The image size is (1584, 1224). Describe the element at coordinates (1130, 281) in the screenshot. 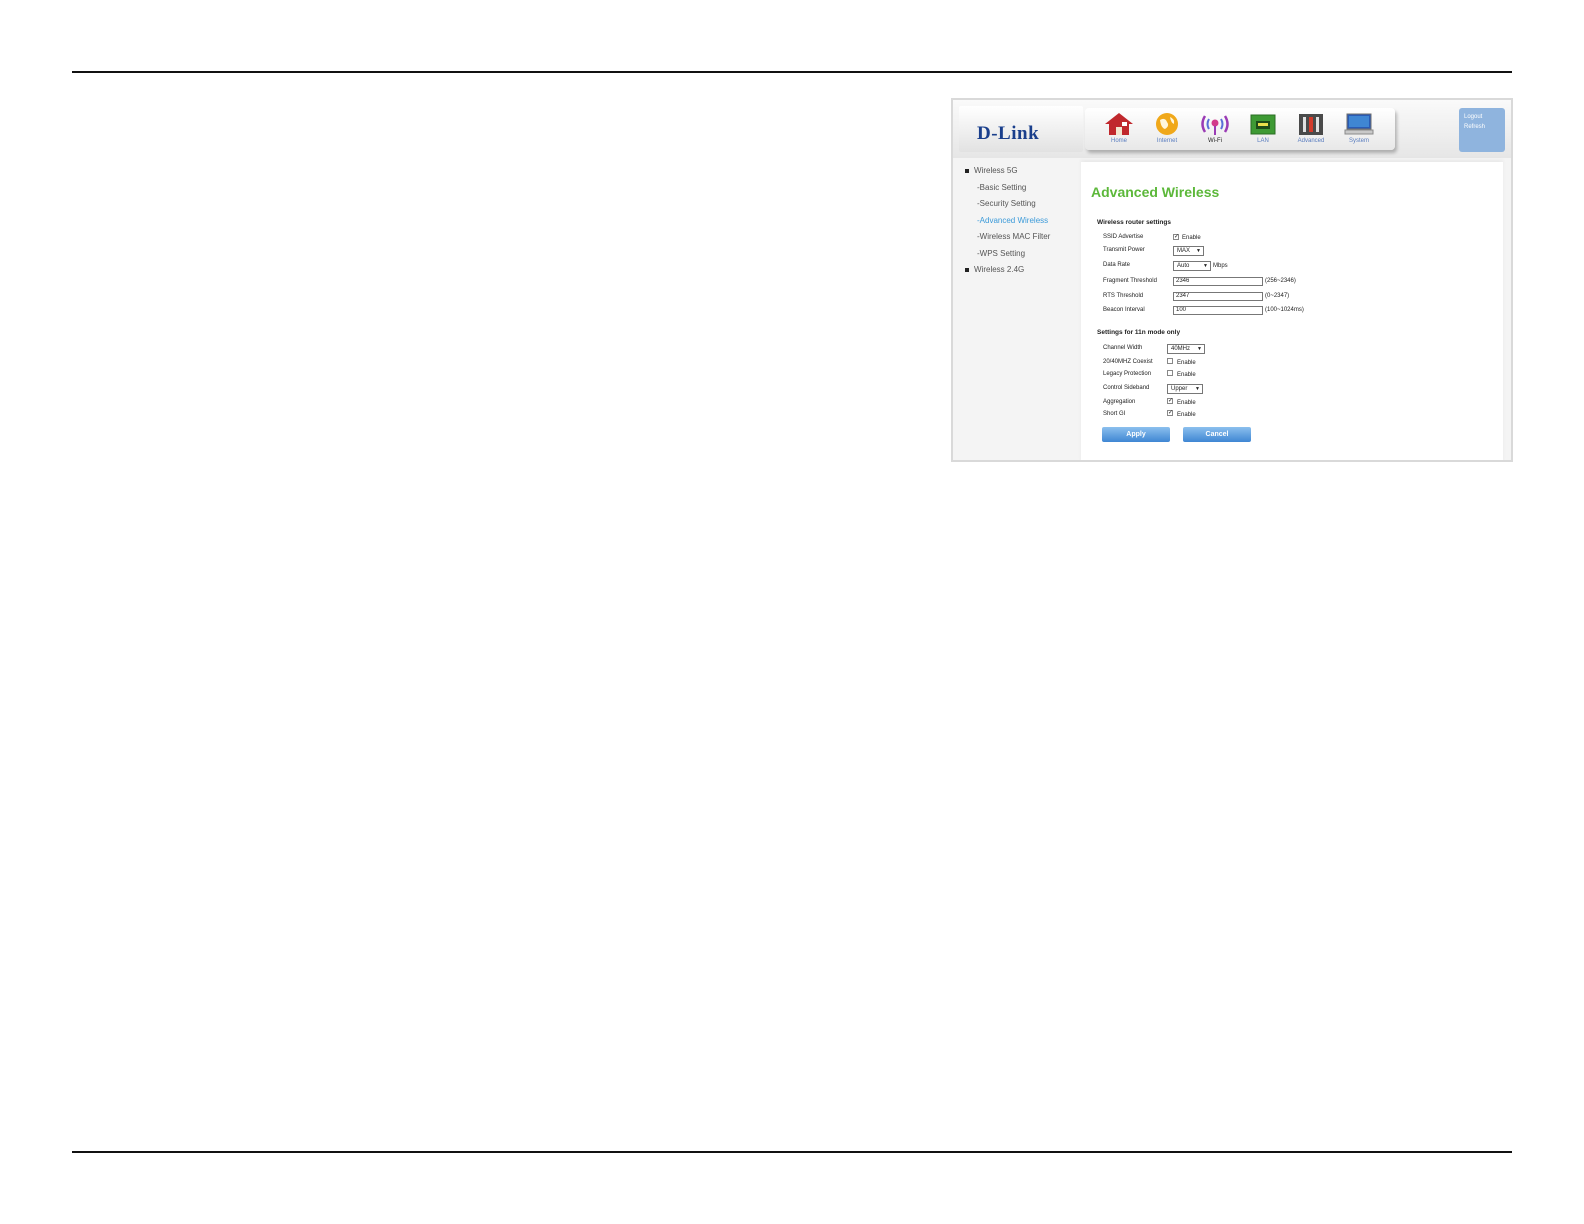

I see `fragment-threshold-label: Fragment Threshold` at that location.